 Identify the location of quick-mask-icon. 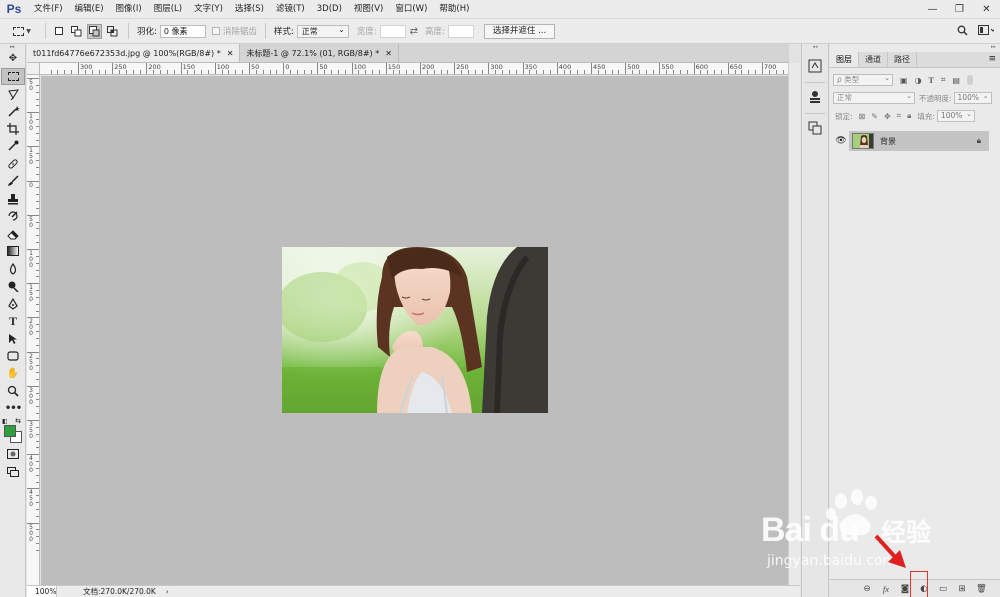
(13, 455).